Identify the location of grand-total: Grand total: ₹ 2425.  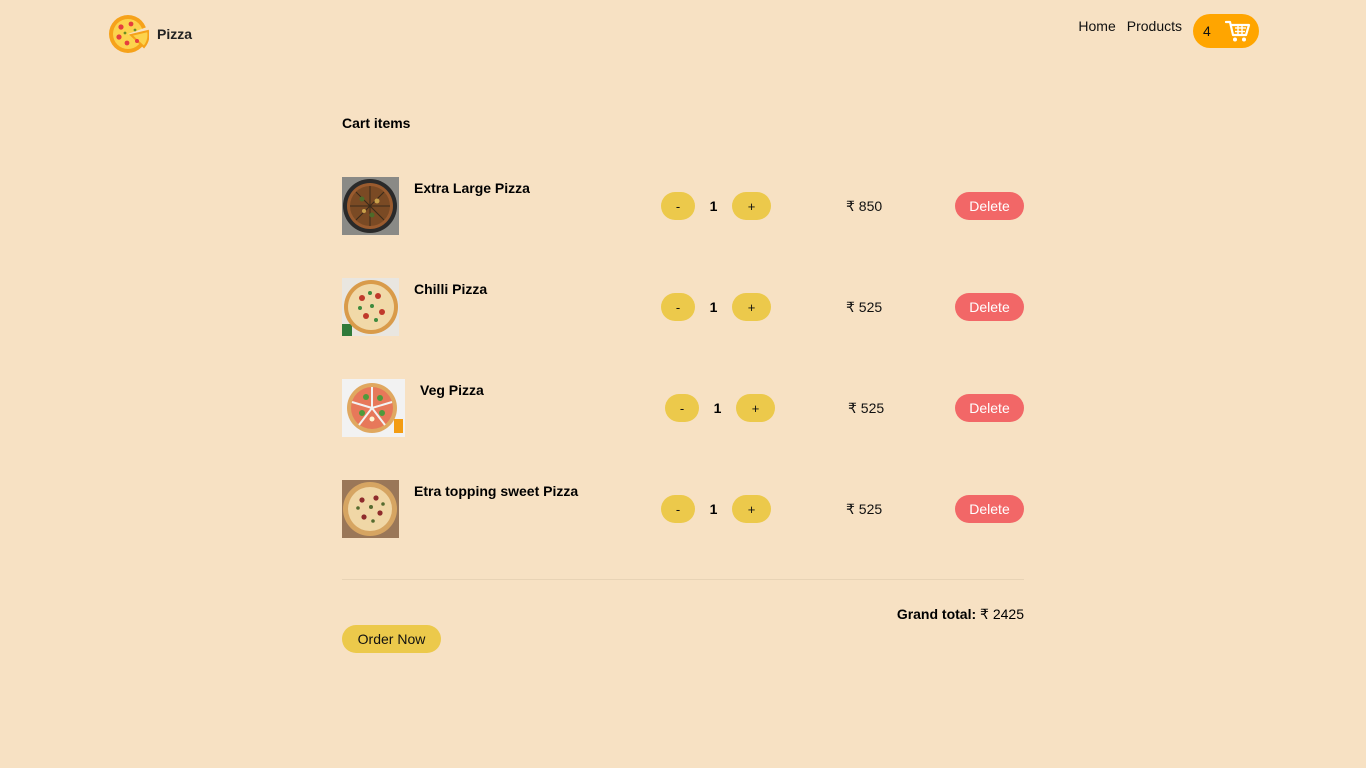
(960, 614).